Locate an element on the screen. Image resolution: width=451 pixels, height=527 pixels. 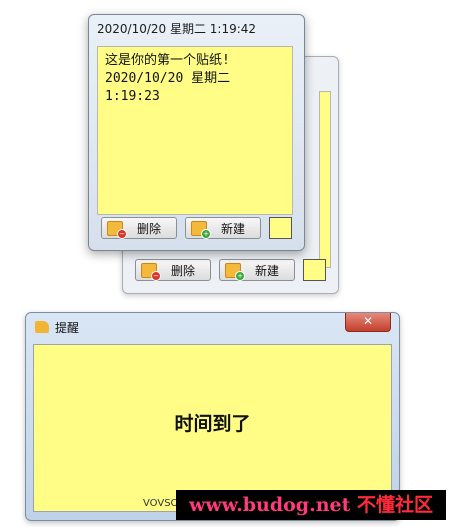
note-content: 这是你的第一个贴纸! 2020/10/20 星期二 1:19:23 is located at coordinates (168, 78).